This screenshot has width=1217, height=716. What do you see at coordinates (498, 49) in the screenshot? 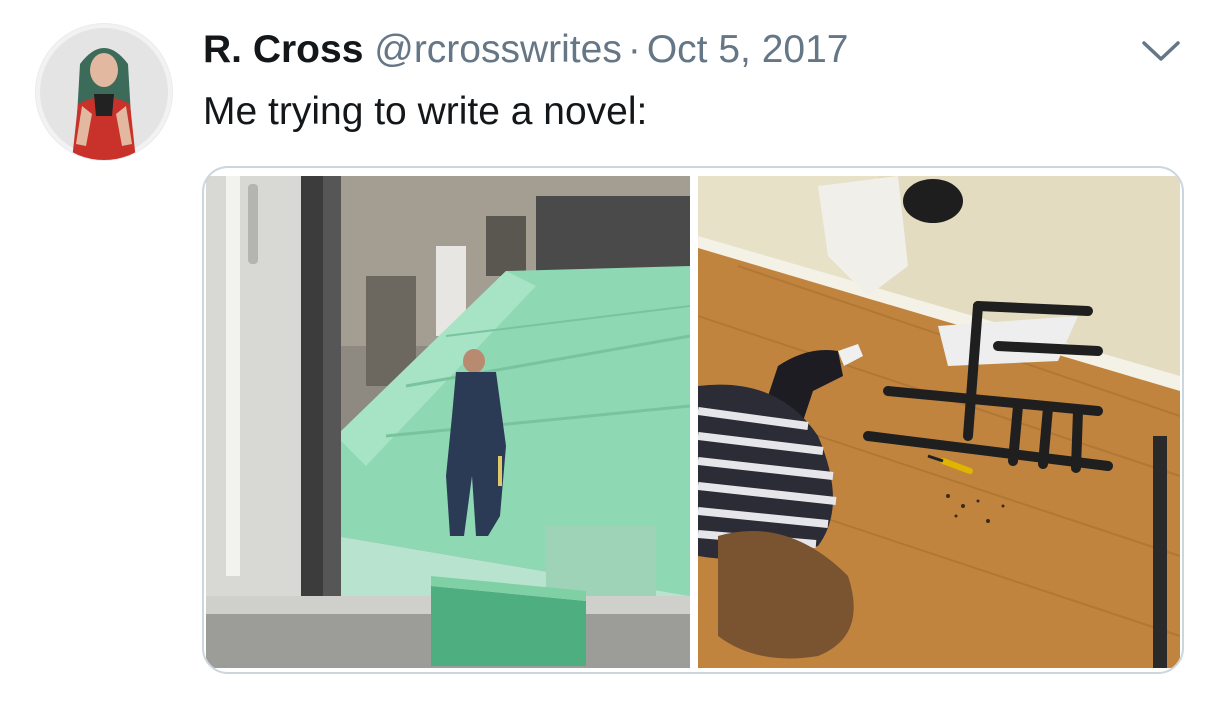
I see `user-handle: @rcrosswrites` at bounding box center [498, 49].